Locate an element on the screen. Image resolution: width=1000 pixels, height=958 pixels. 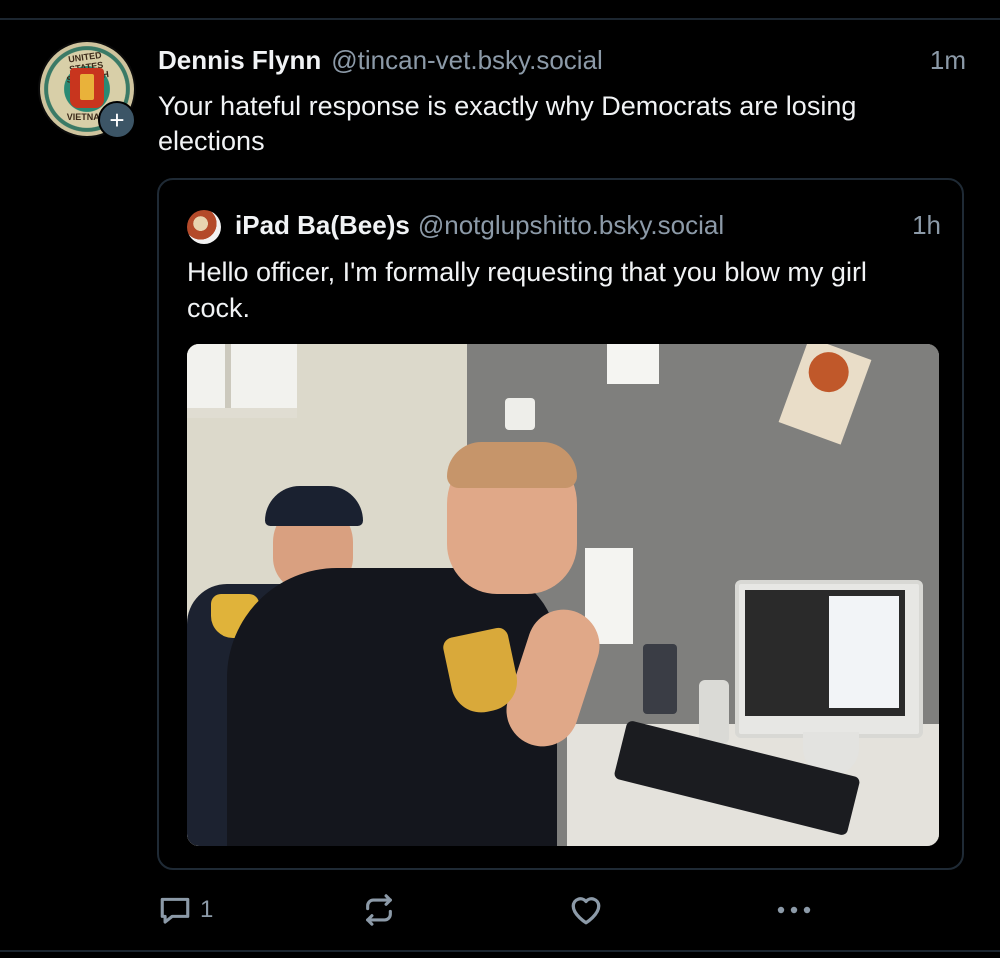
image-pinned-note is located at coordinates (520, 414).